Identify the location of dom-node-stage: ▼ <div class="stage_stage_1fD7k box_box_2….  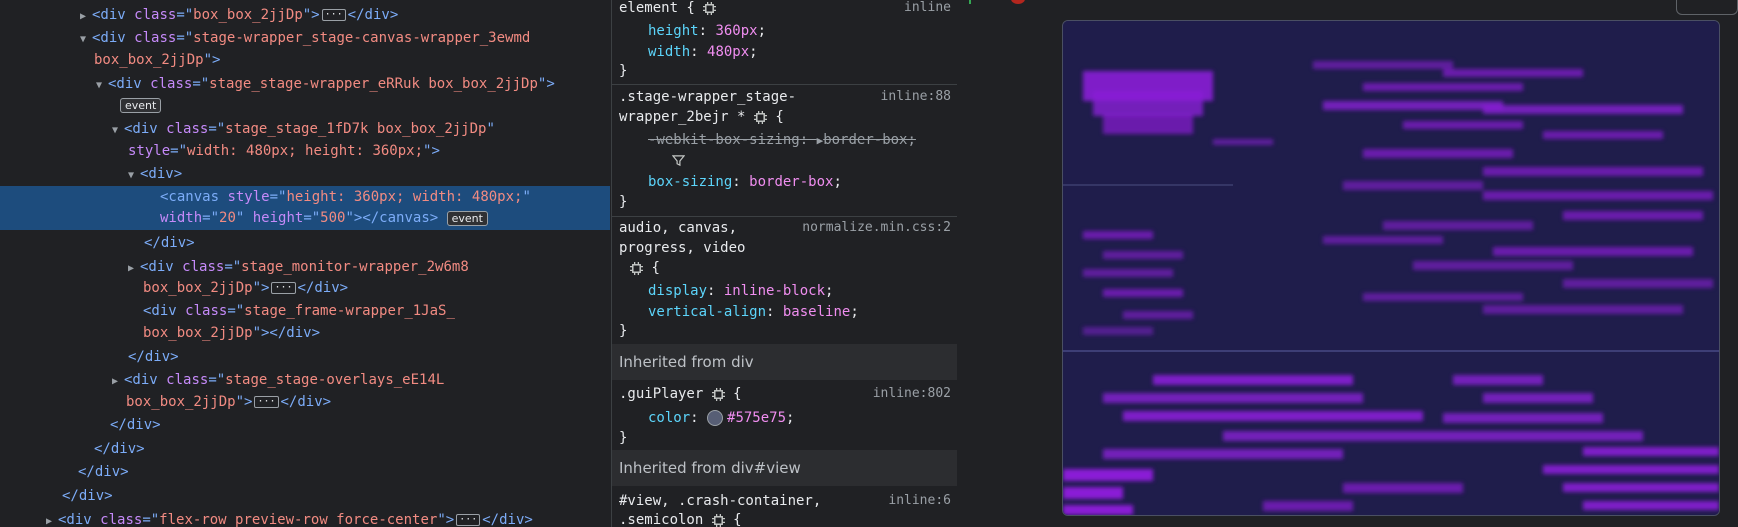
(303, 129).